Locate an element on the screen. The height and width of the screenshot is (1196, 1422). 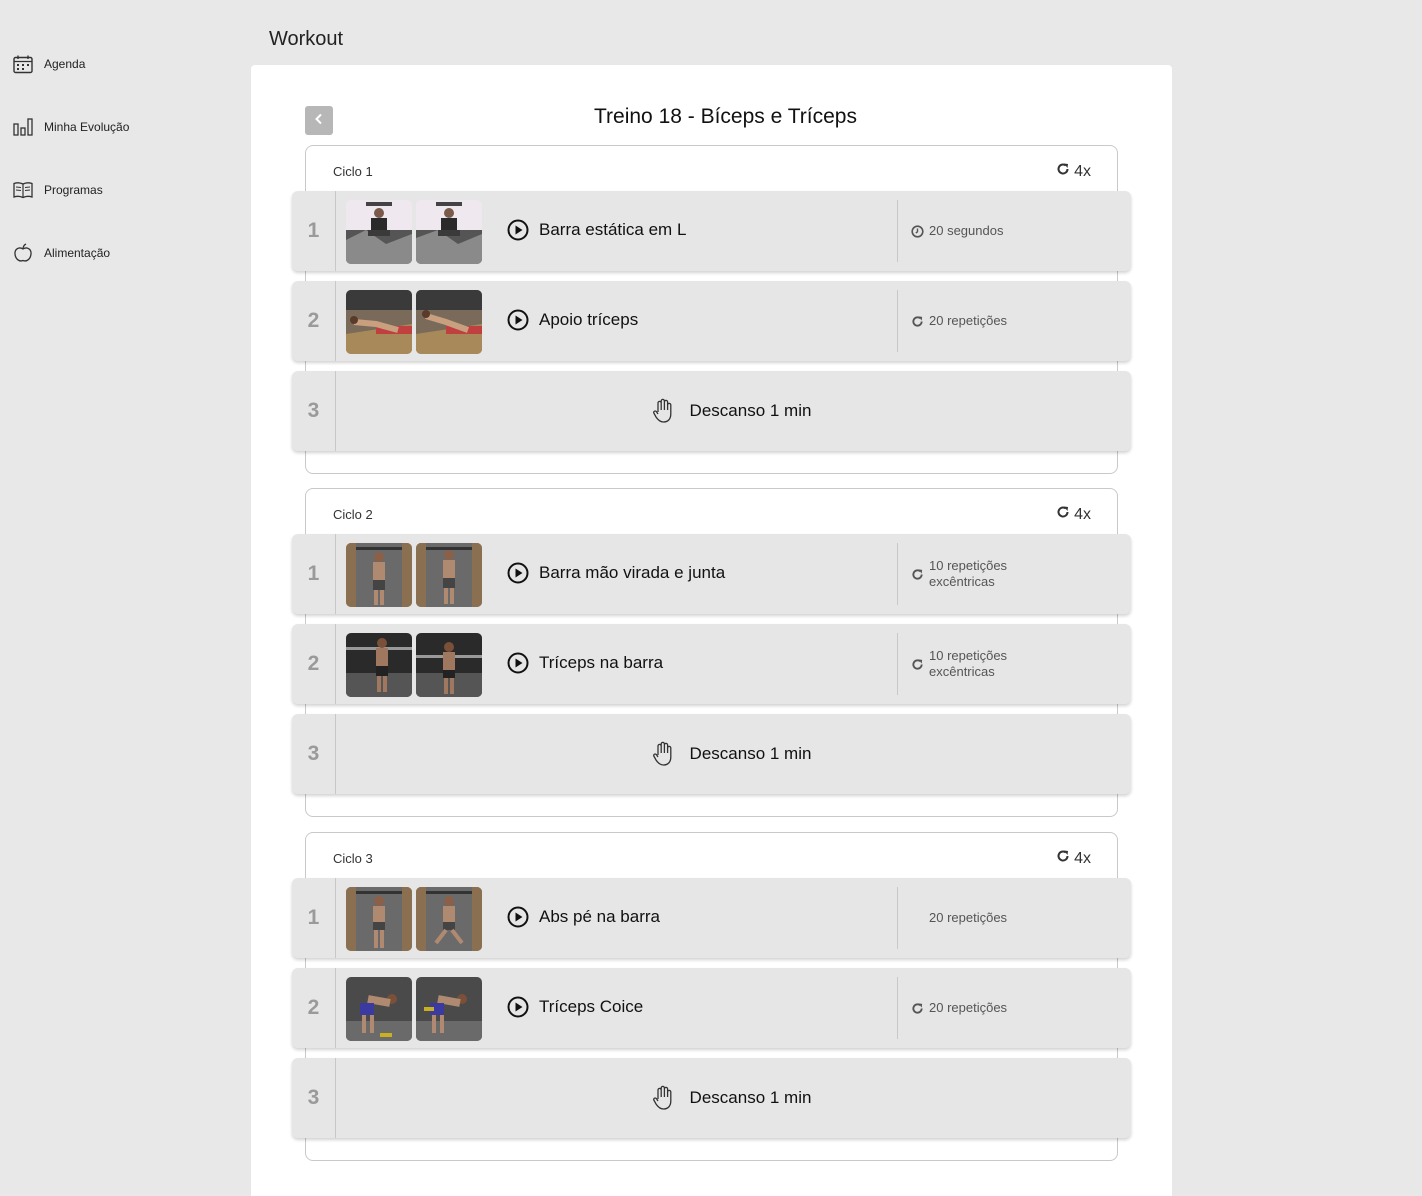
back-button is located at coordinates (319, 120).